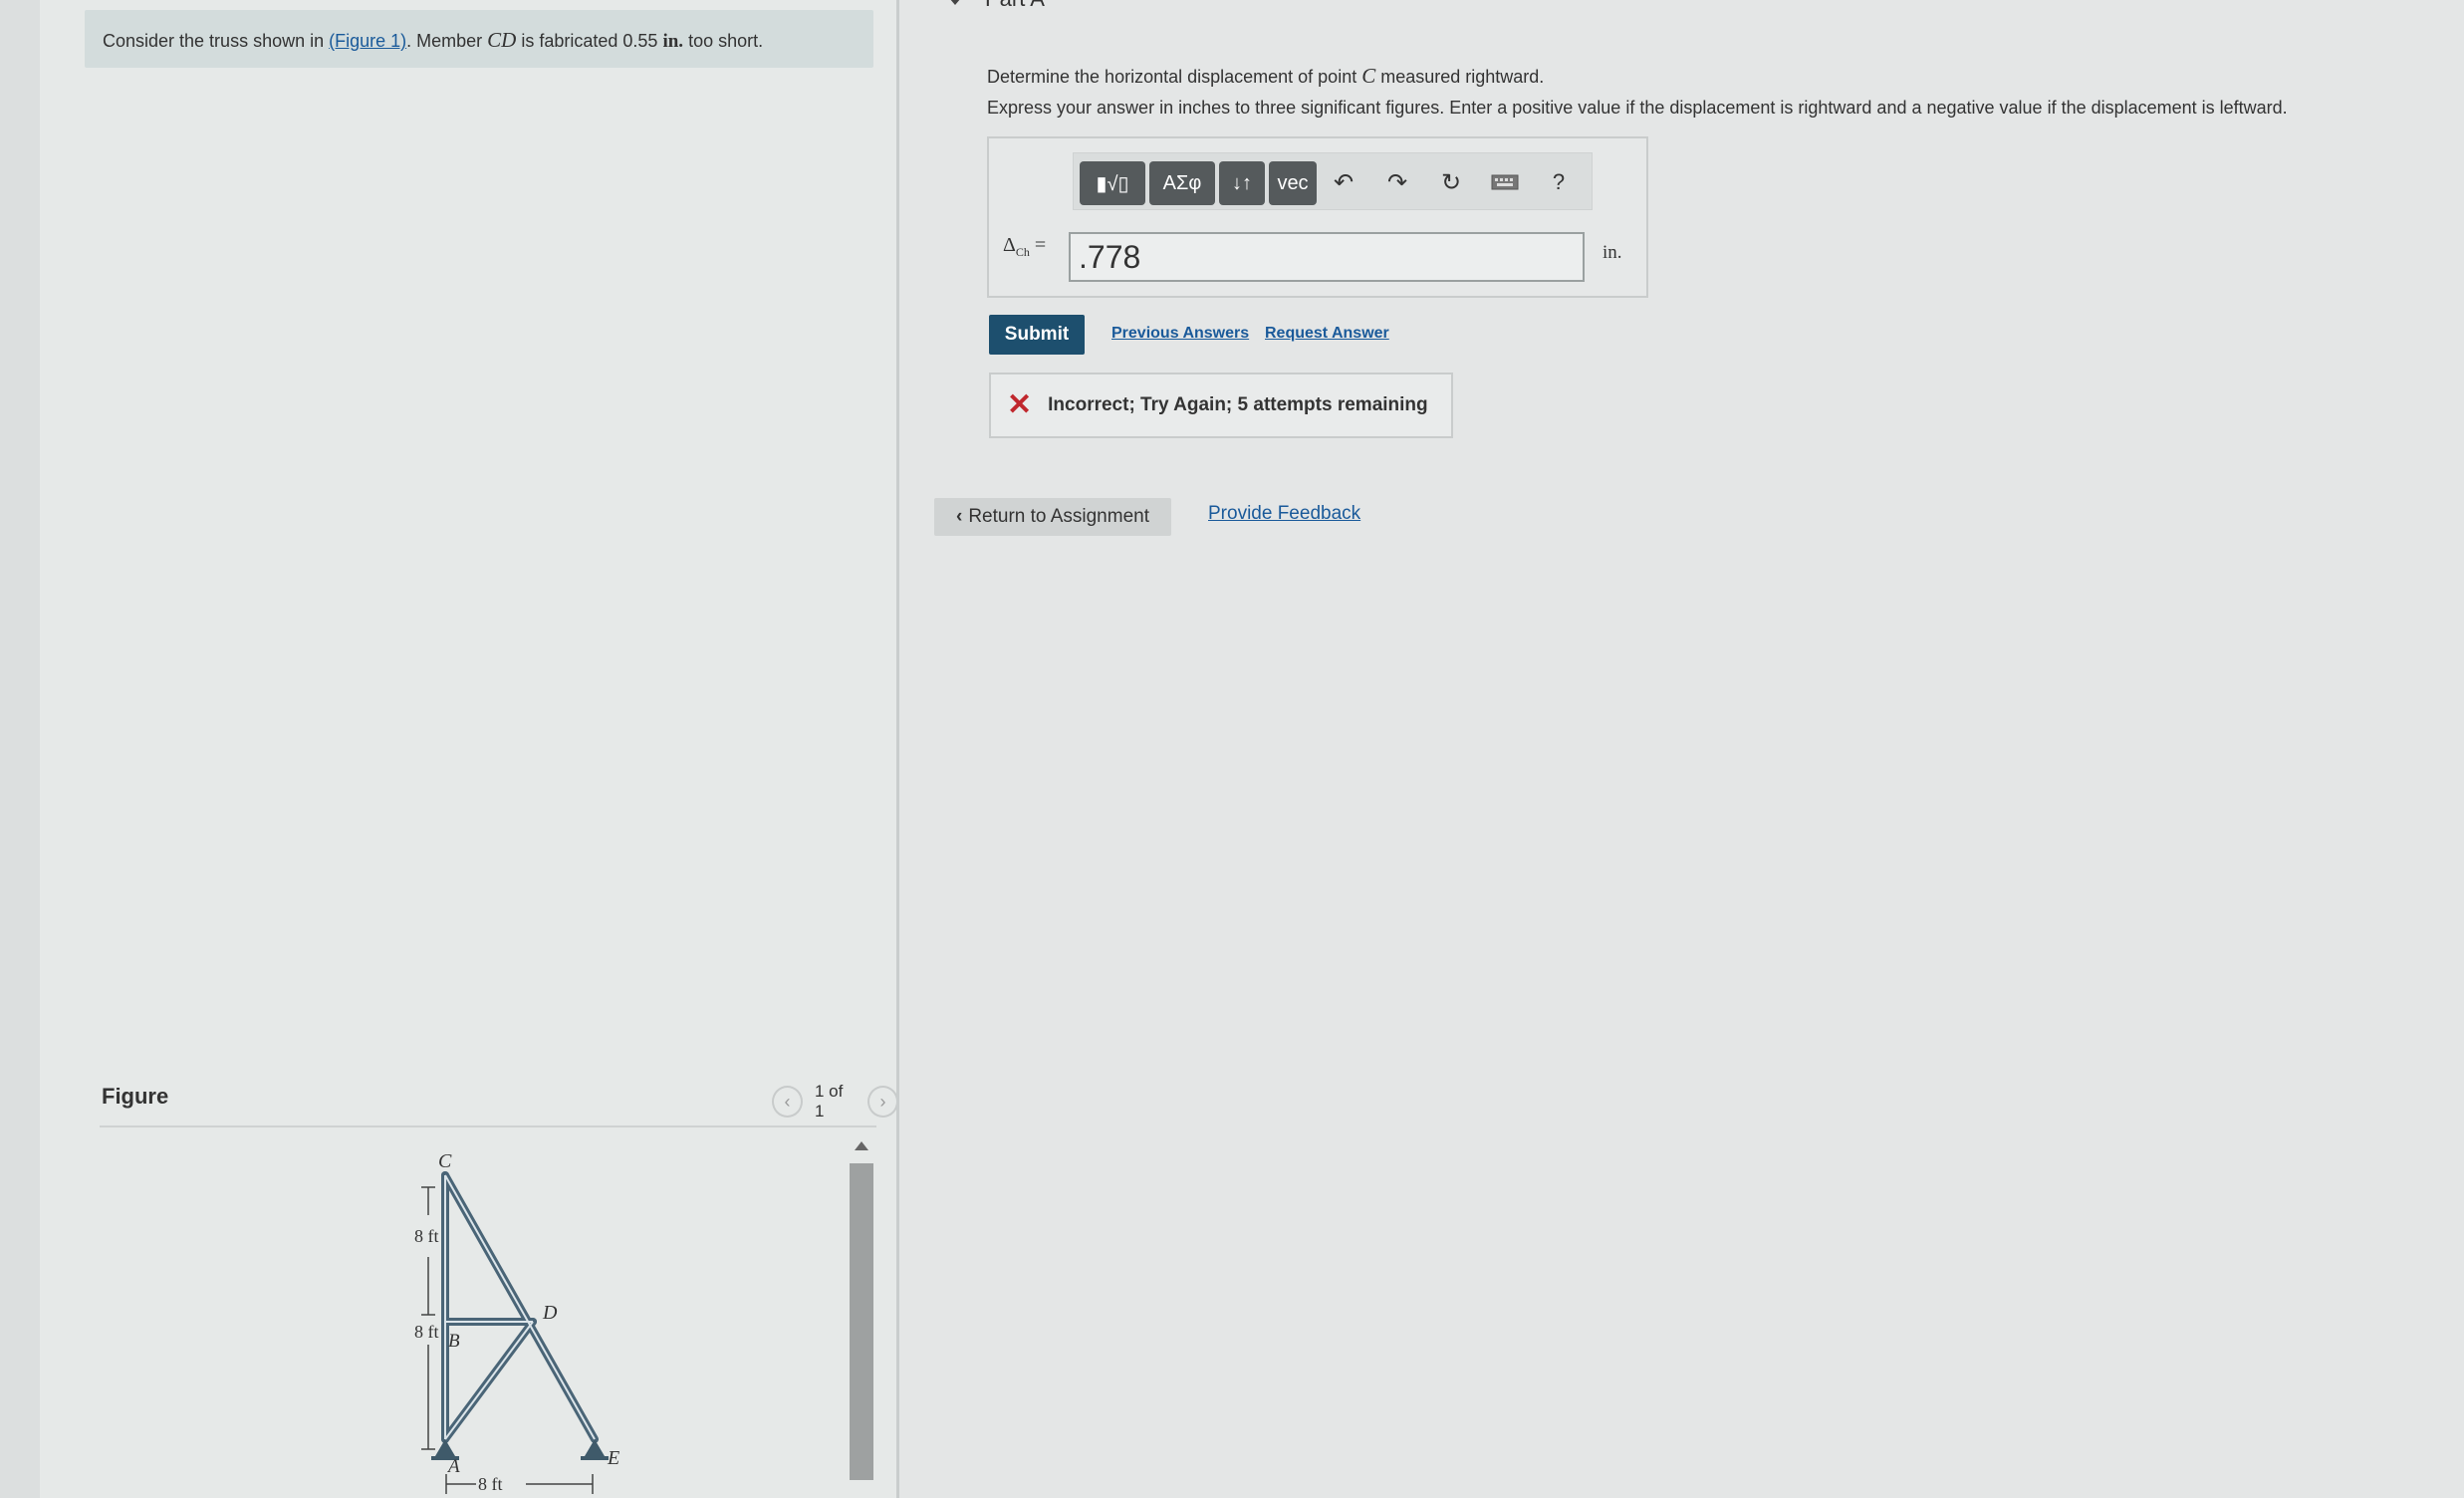 This screenshot has height=1498, width=2464. Describe the element at coordinates (1451, 182) in the screenshot. I see `reset-icon: ↻` at that location.